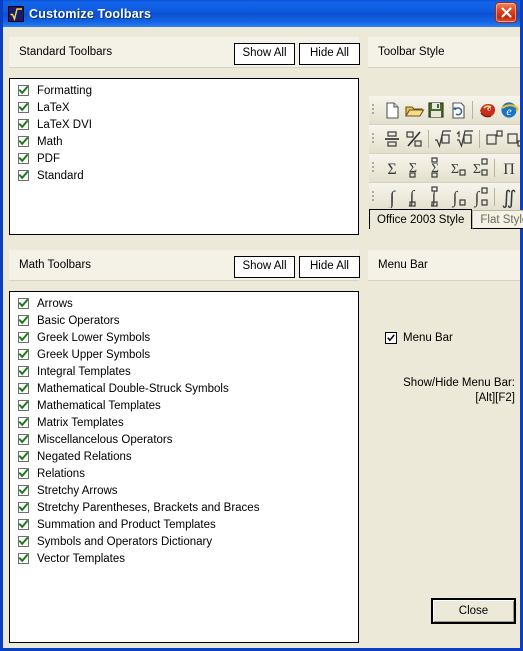 This screenshot has width=523, height=651. I want to click on close-icon, so click(506, 12).